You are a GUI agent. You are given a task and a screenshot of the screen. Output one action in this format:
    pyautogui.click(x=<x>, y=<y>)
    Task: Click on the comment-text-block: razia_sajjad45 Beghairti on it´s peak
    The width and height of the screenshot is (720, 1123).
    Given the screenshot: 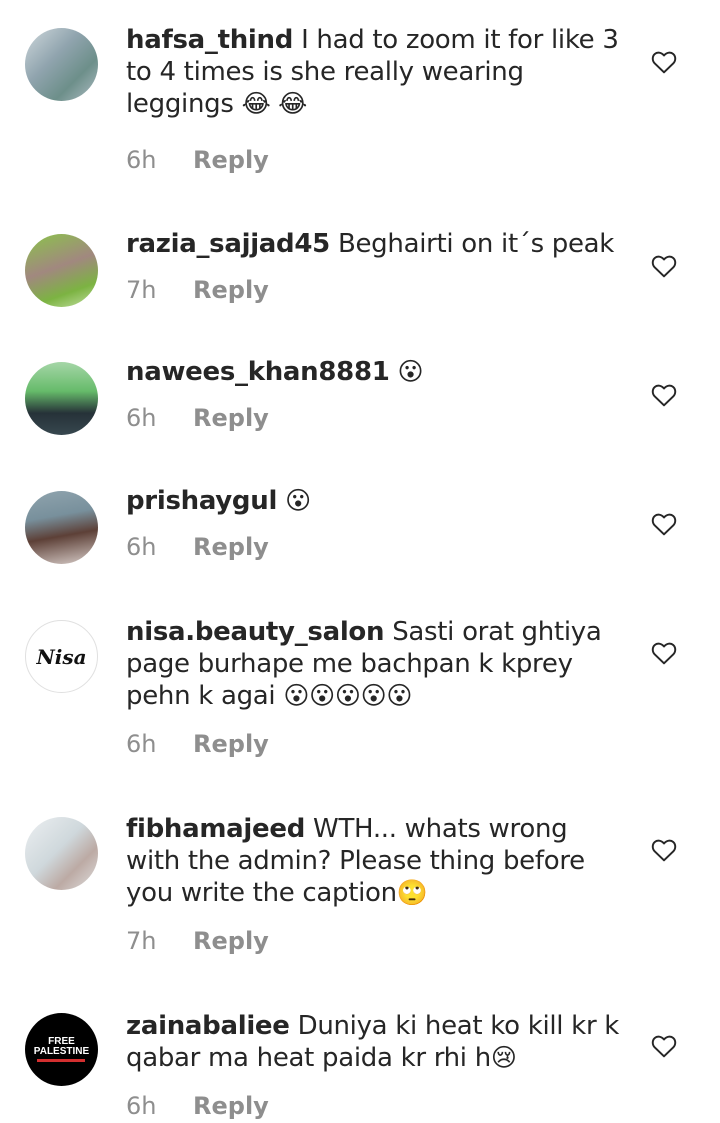 What is the action you would take?
    pyautogui.click(x=376, y=244)
    